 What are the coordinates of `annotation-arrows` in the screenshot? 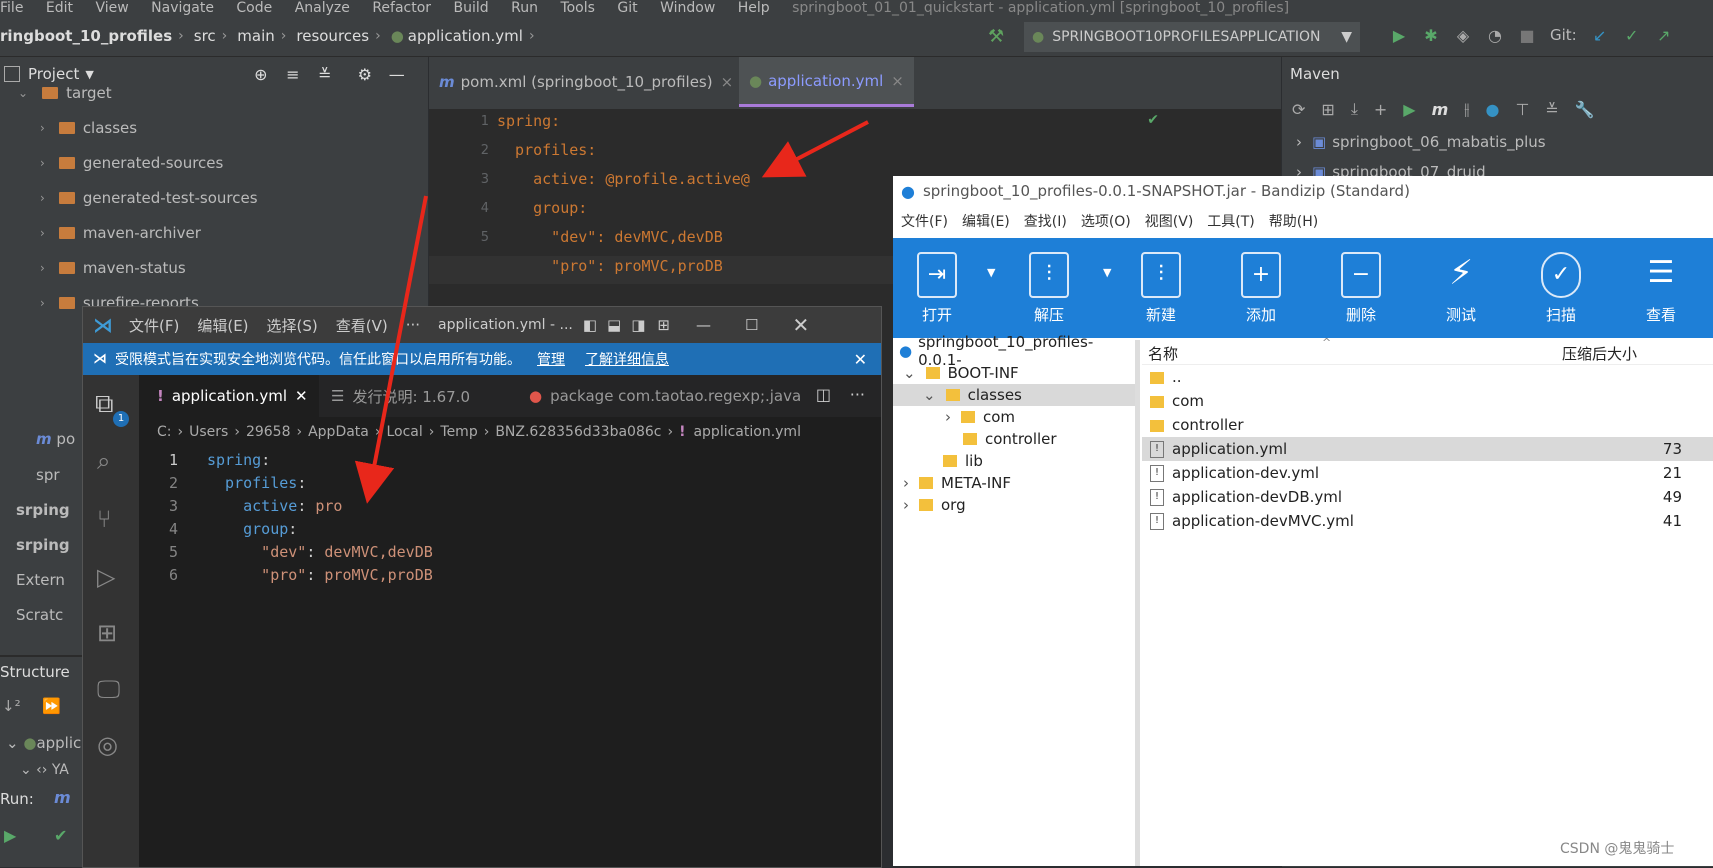 It's located at (611, 312).